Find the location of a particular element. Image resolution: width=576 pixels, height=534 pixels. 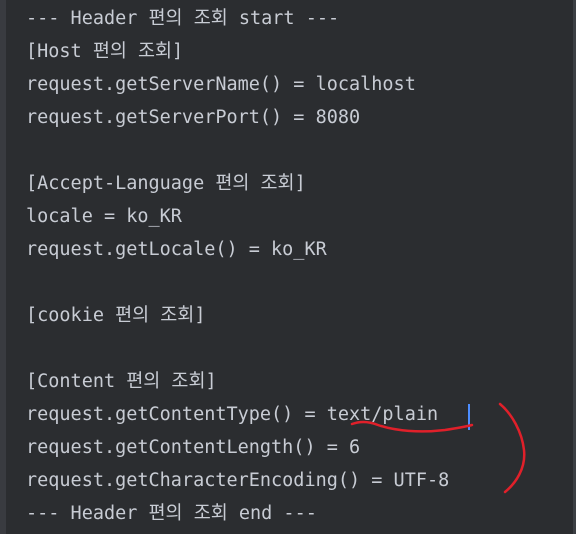

left-gutter is located at coordinates (3, 267).